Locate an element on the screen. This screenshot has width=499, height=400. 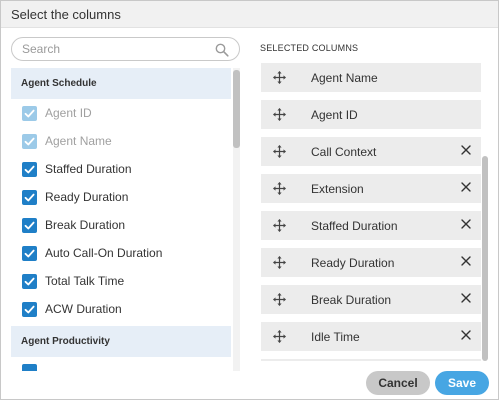
list-item-label: Auto Call-On Duration is located at coordinates (104, 253).